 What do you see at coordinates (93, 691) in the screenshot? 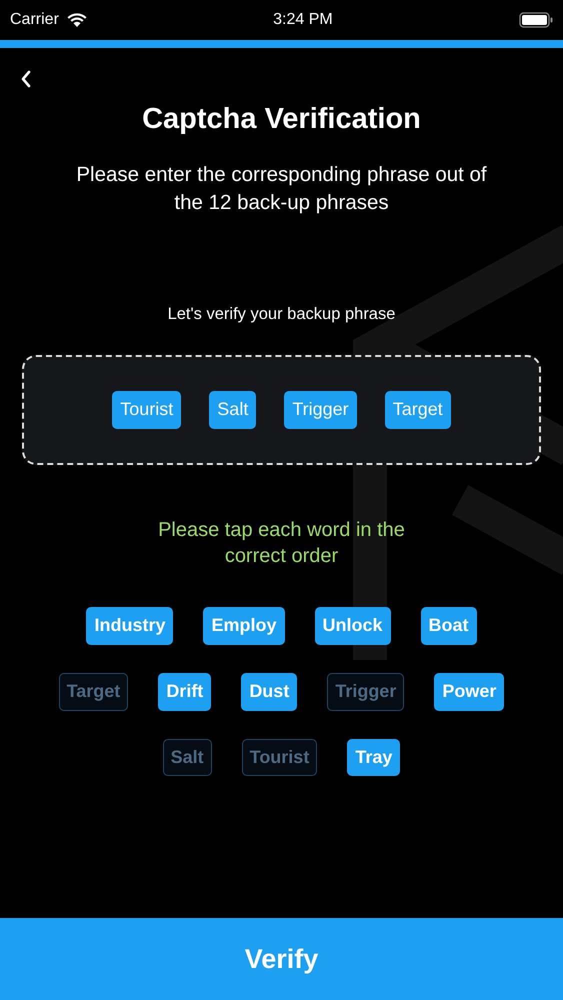
I see `word-chip: Target` at bounding box center [93, 691].